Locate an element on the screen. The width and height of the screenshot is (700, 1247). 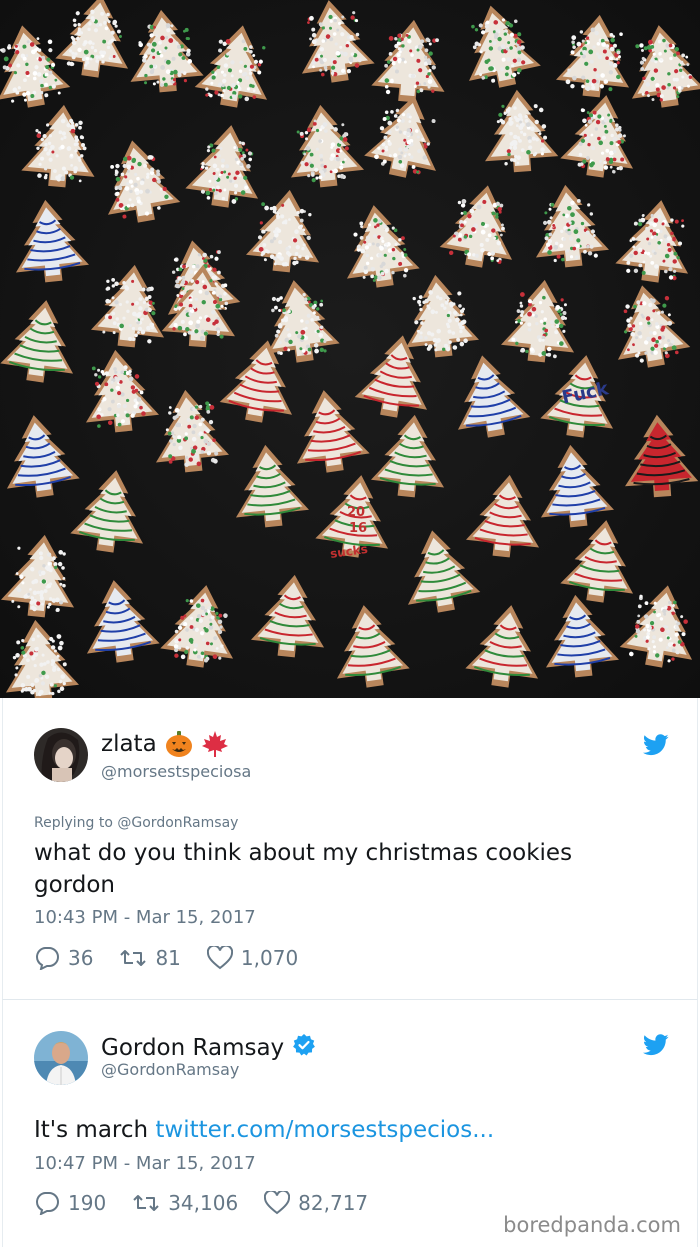
reply-button: 190 is located at coordinates (70, 1203).